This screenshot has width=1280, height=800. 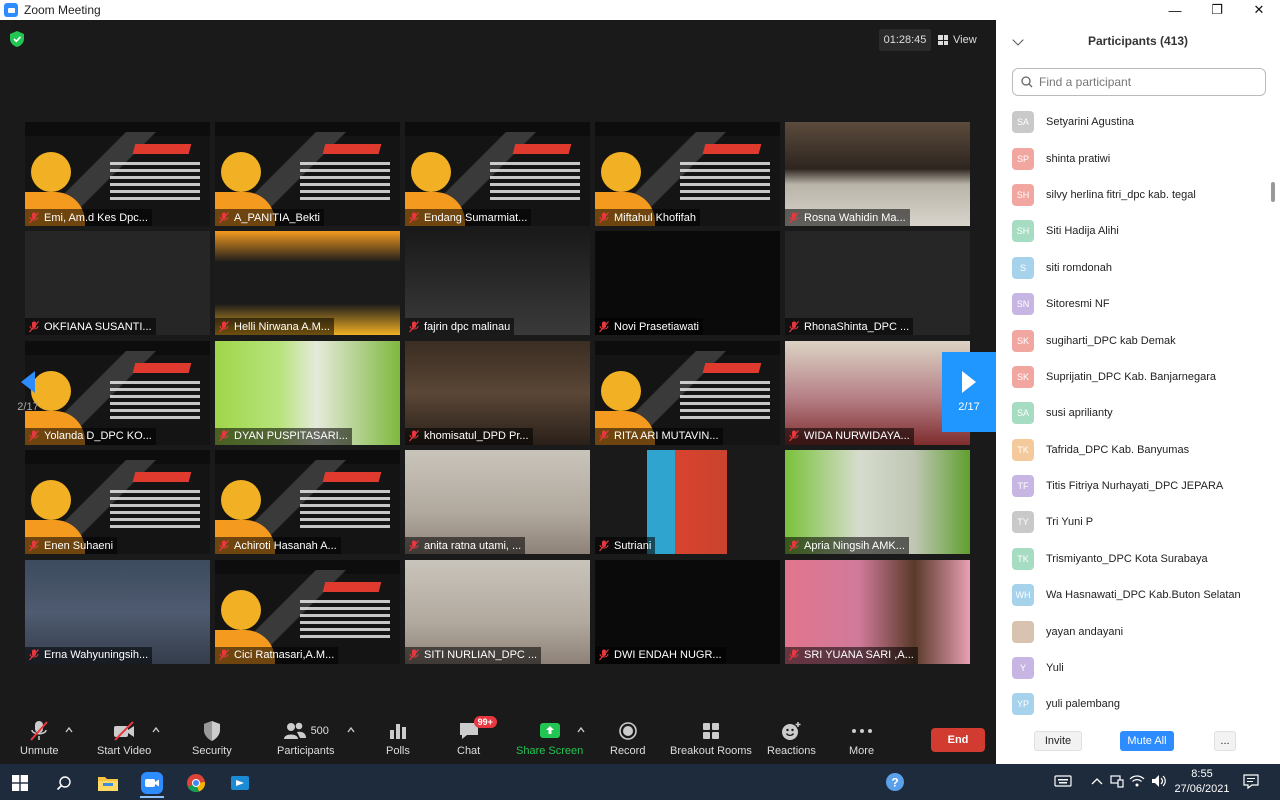 I want to click on volume-tray-icon, so click(x=1159, y=781).